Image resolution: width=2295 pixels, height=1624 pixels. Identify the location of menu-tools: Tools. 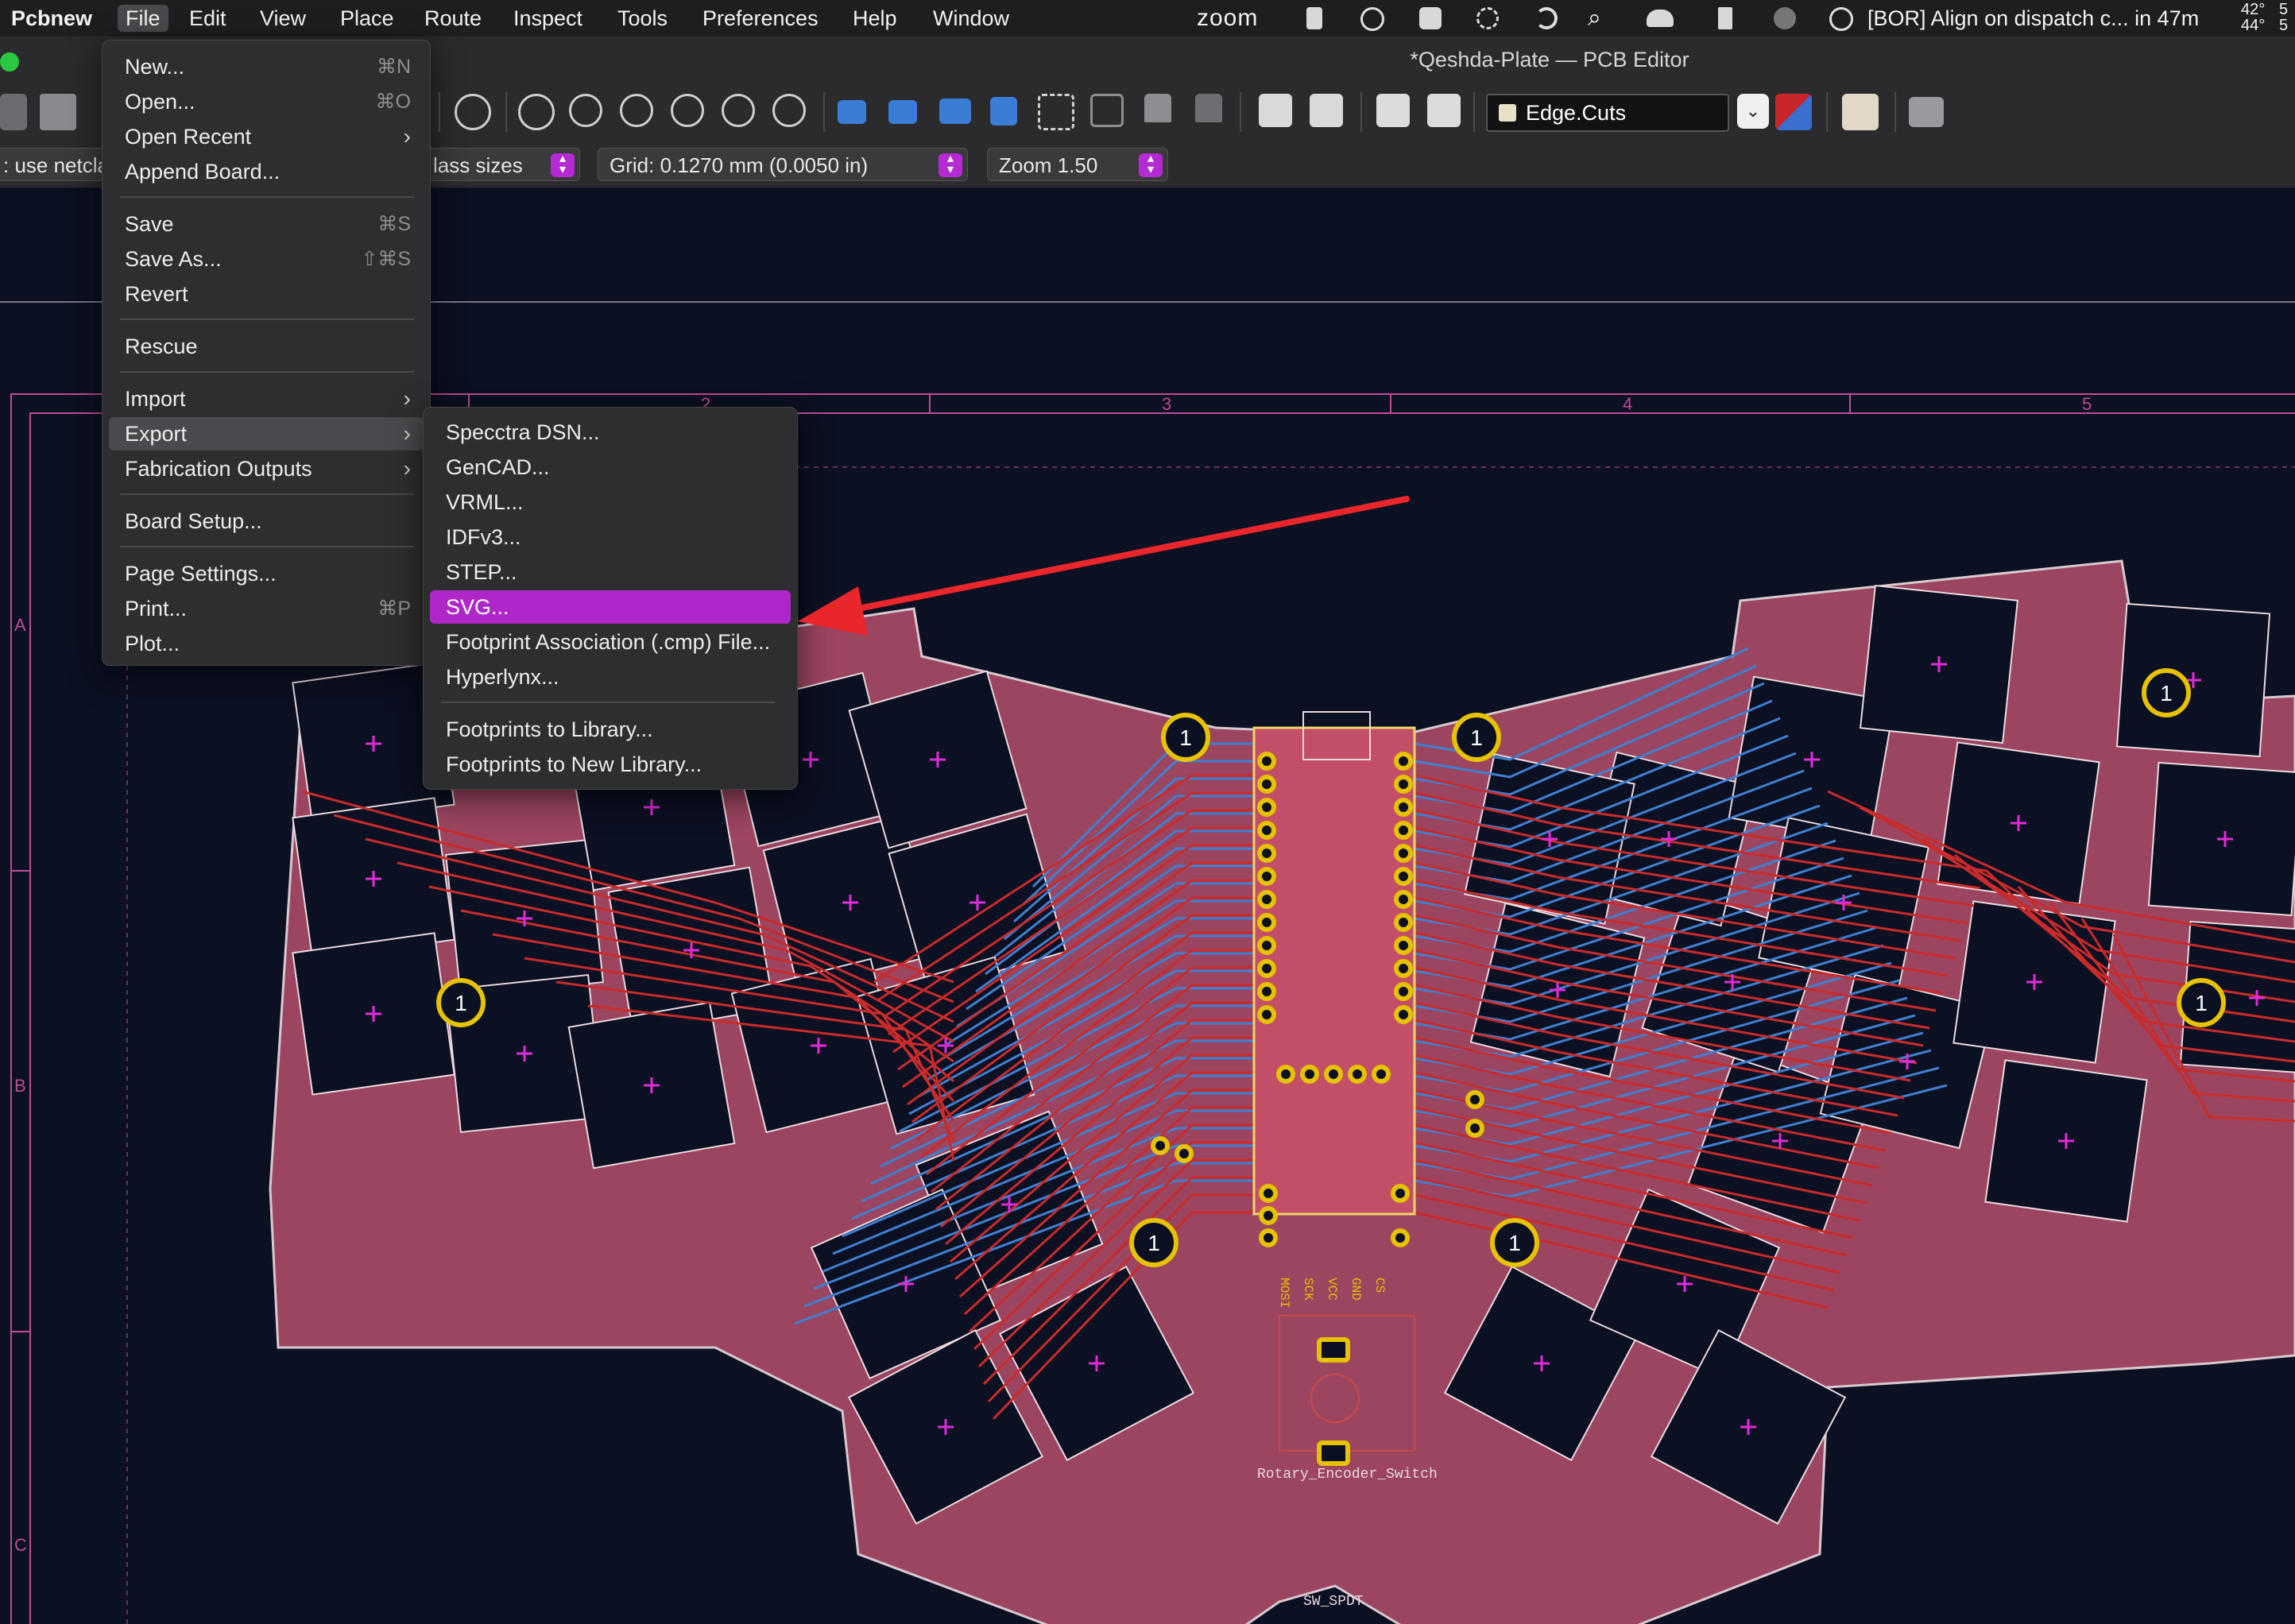
(642, 18).